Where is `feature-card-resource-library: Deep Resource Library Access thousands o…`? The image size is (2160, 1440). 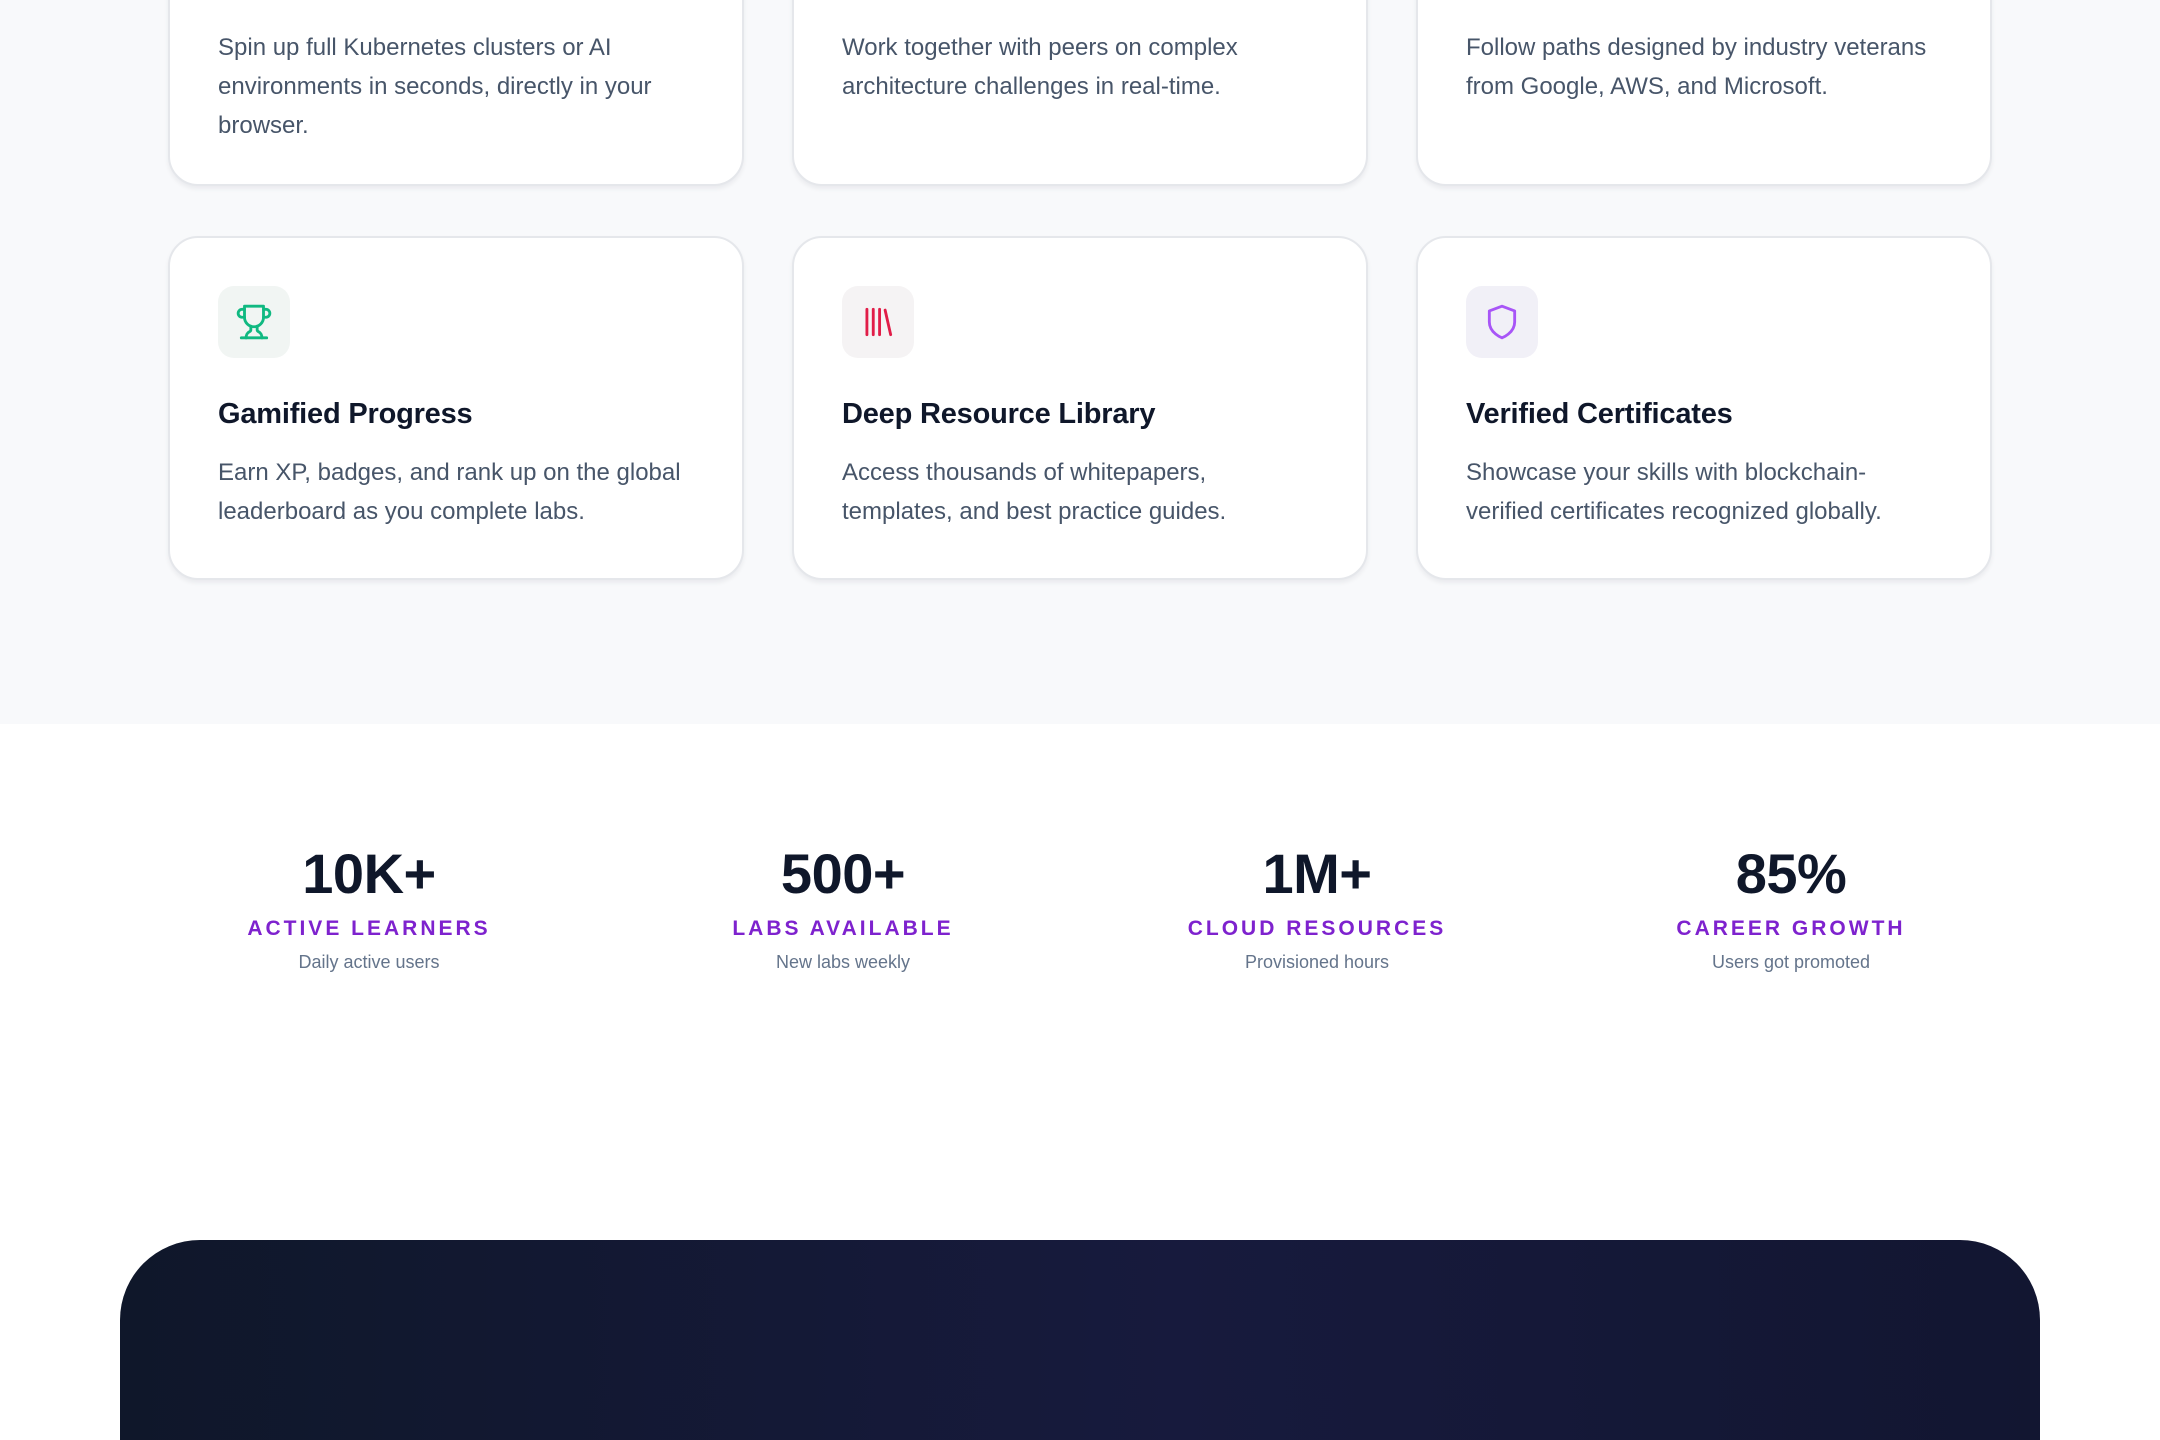
feature-card-resource-library: Deep Resource Library Access thousands o… is located at coordinates (1080, 408).